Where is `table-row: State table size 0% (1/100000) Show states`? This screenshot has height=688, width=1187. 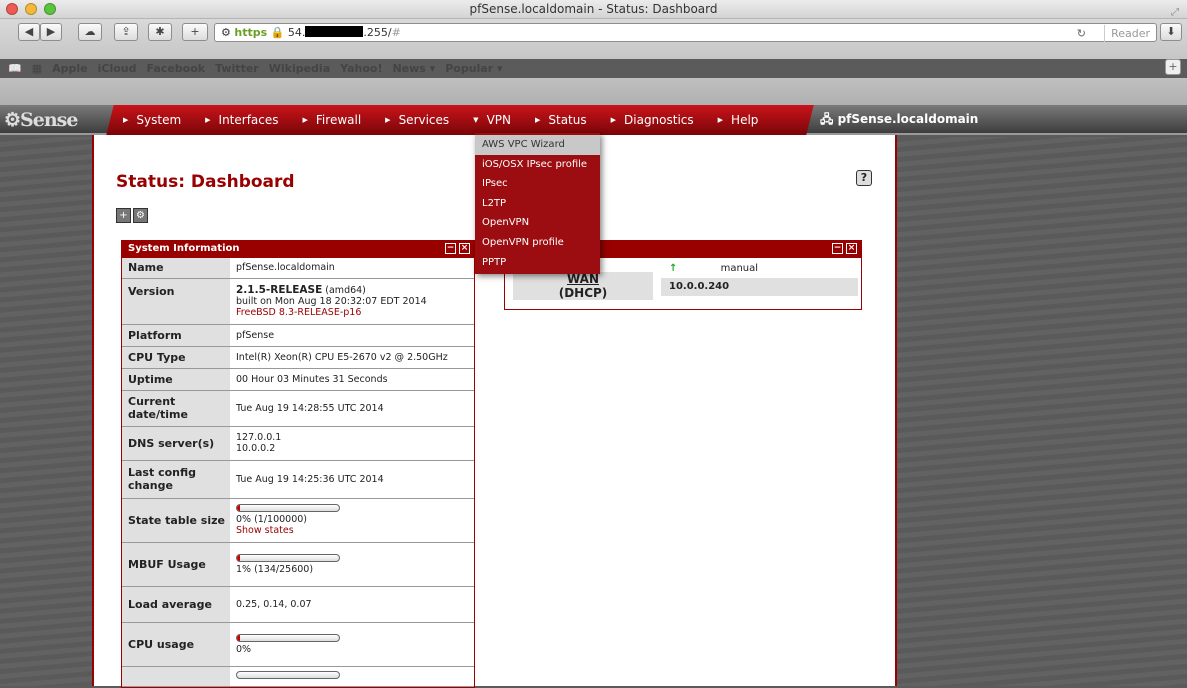
table-row: State table size 0% (1/100000) Show states is located at coordinates (298, 520).